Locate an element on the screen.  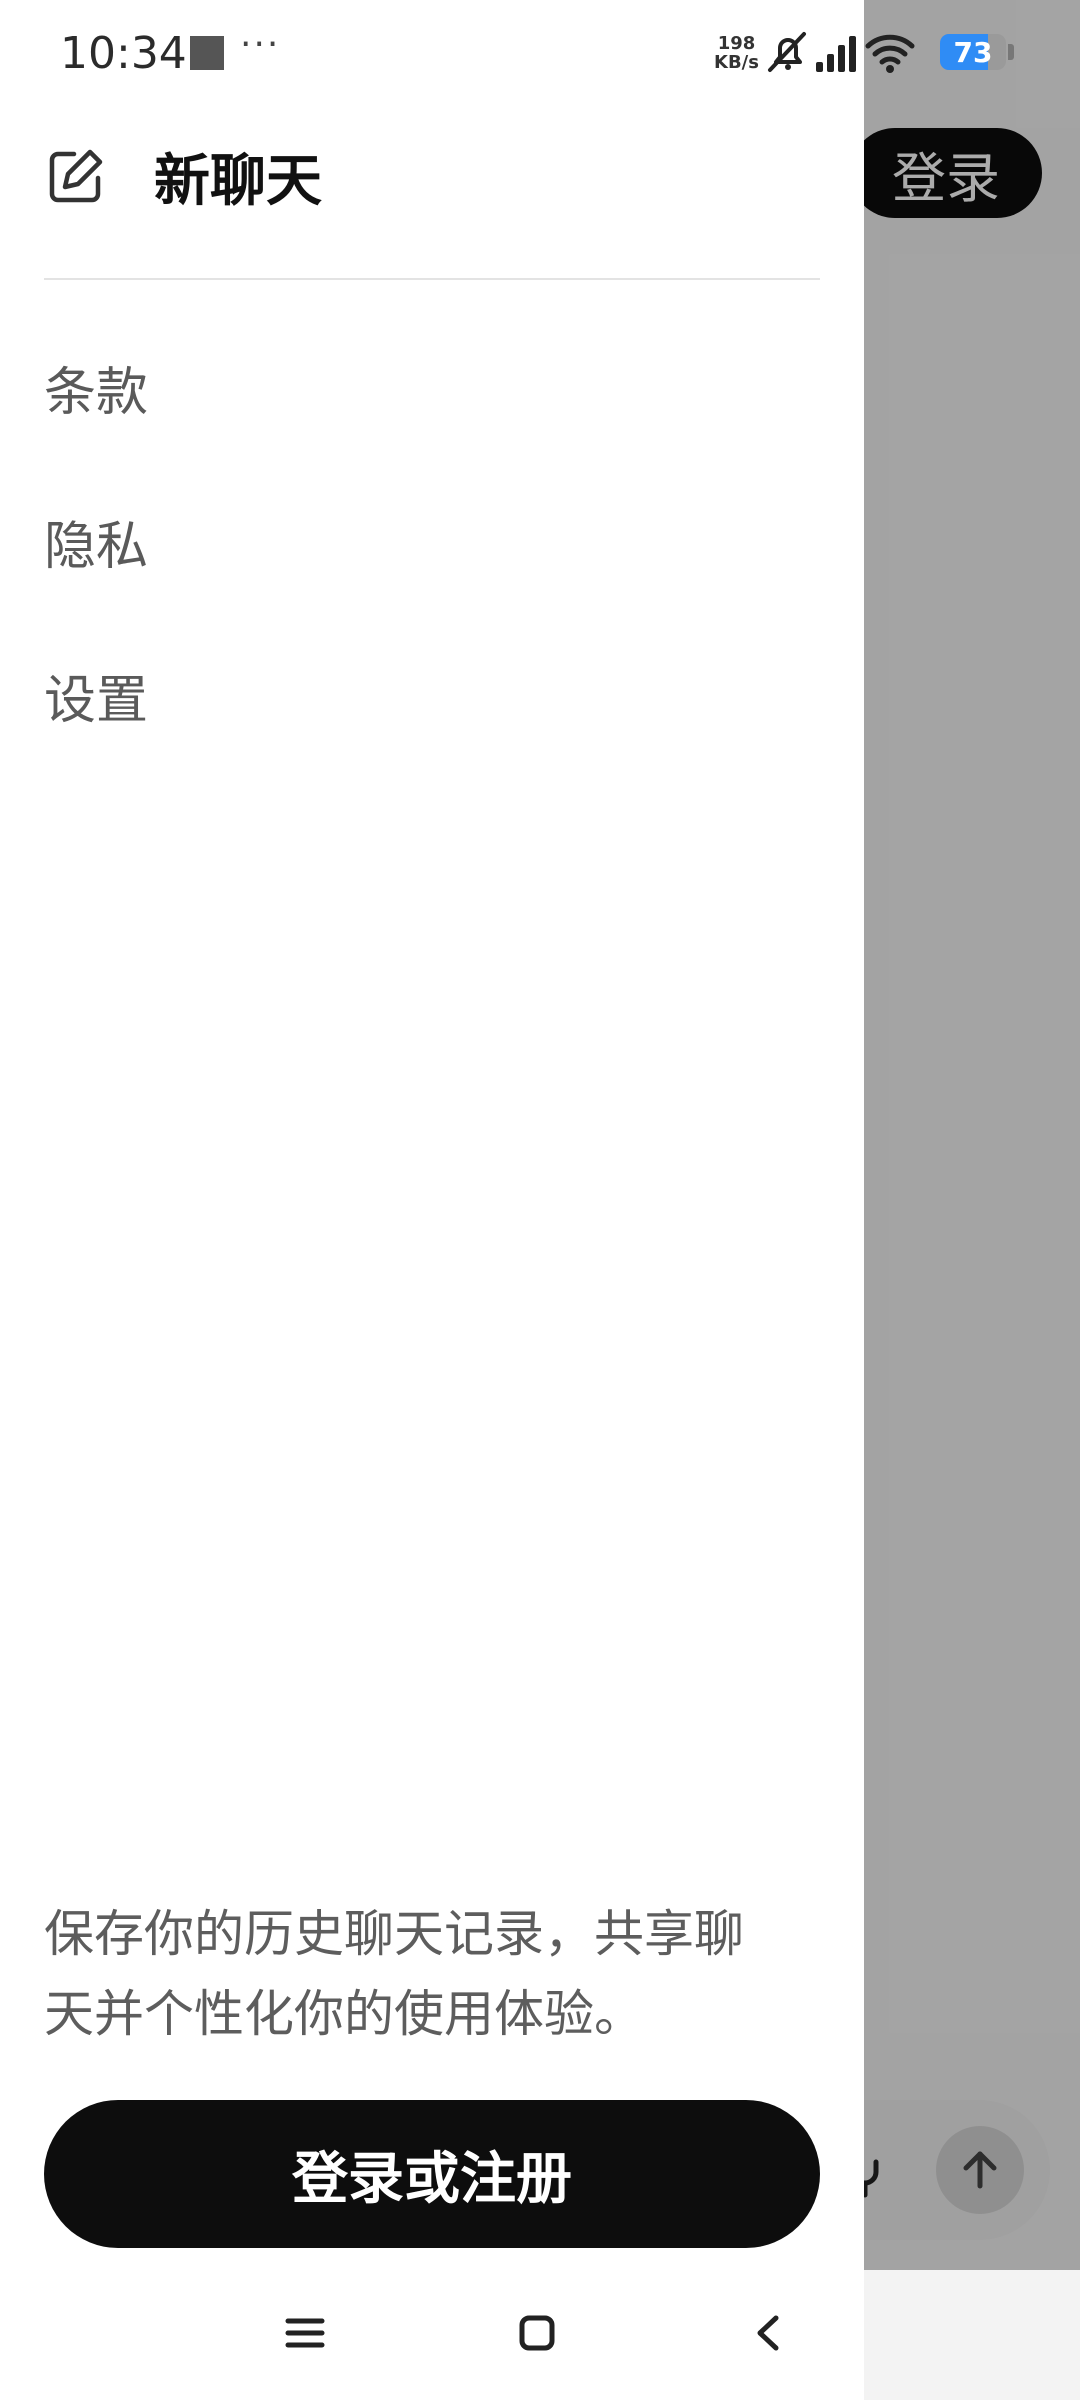
promo-line-1: 保存你的历史聊天记录，共享聊 is located at coordinates (394, 1934).